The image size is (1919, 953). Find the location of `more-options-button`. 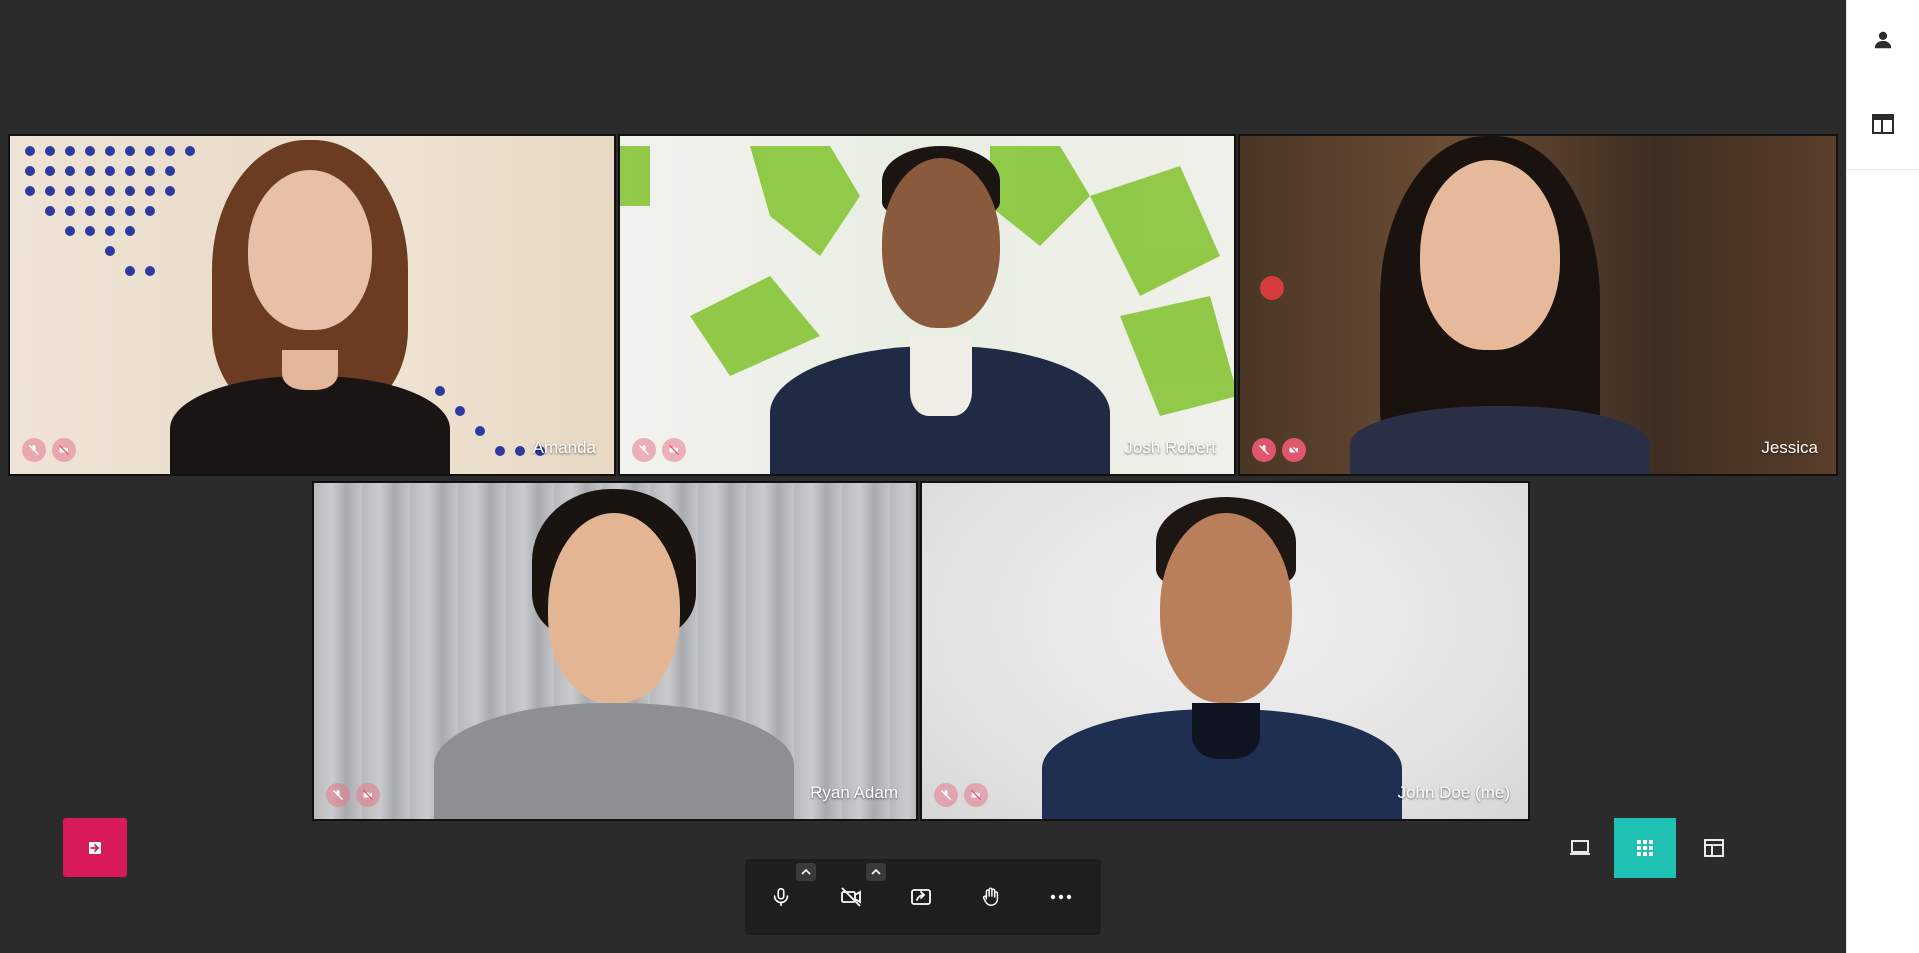

more-options-button is located at coordinates (1061, 897).